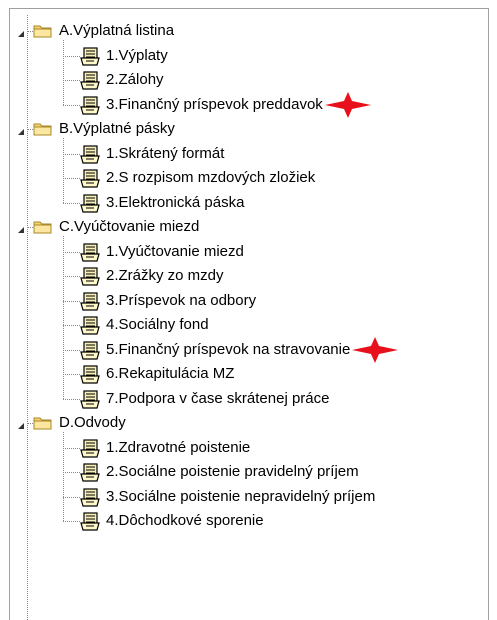 Image resolution: width=497 pixels, height=620 pixels. What do you see at coordinates (249, 227) in the screenshot?
I see `tree-group-c: C.Vyúčtovanie miezd` at bounding box center [249, 227].